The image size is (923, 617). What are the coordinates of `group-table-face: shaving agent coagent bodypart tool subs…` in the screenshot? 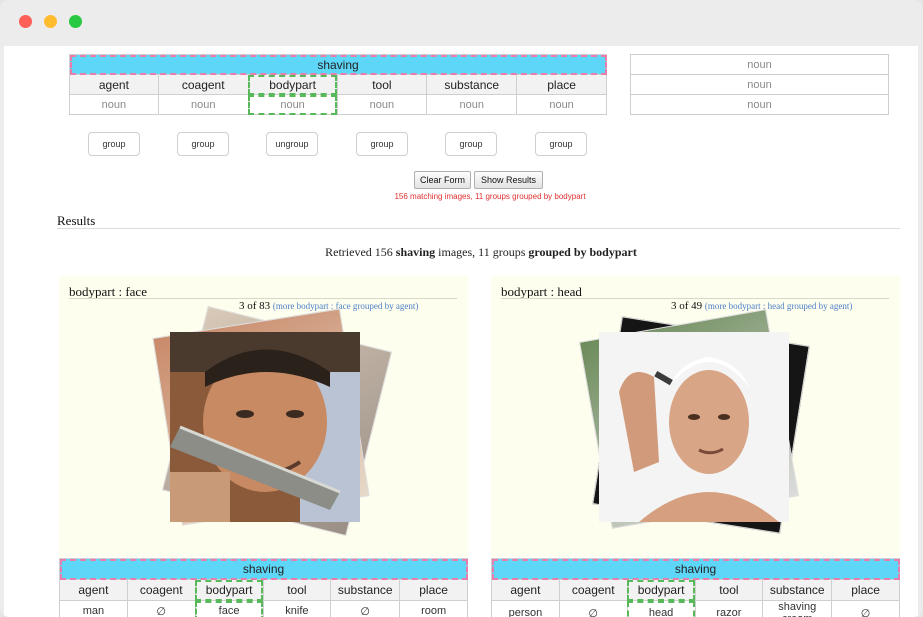 It's located at (263, 587).